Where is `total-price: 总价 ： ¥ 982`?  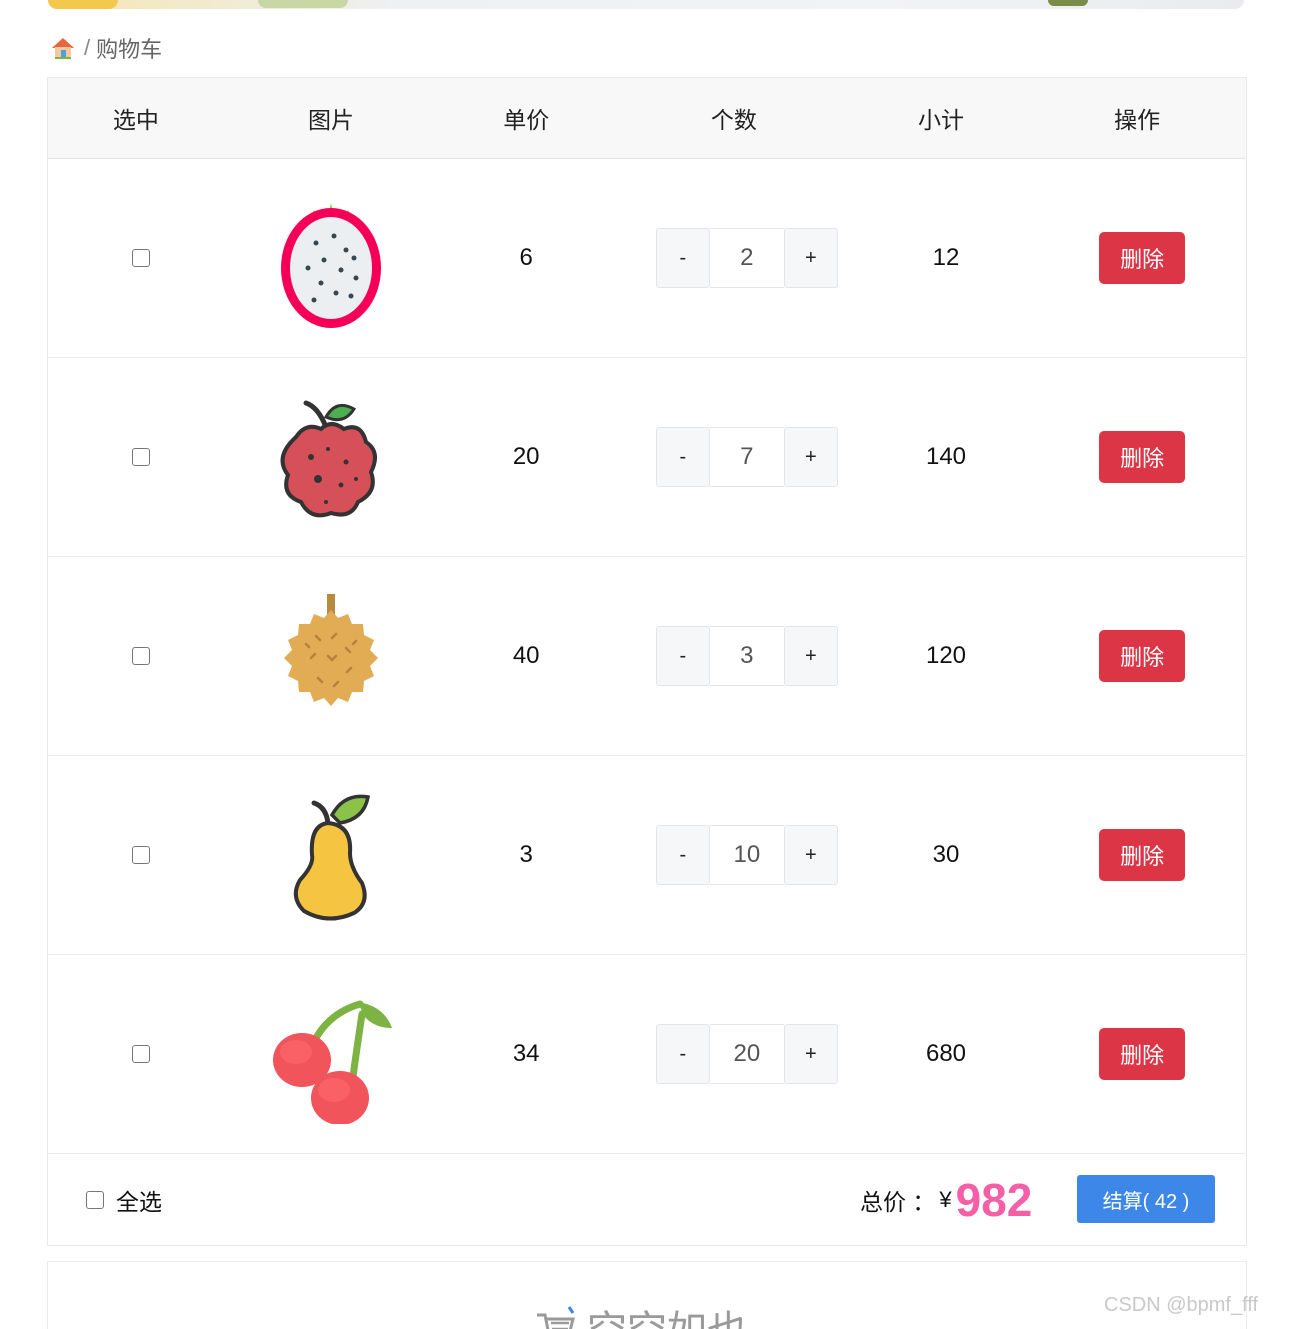
total-price: 总价 ： ¥ 982 is located at coordinates (946, 1199).